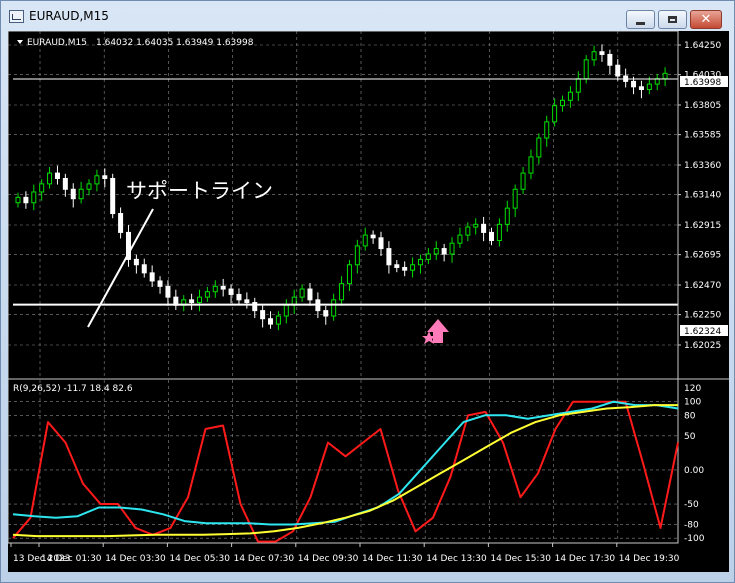 The width and height of the screenshot is (735, 583). What do you see at coordinates (367, 16) in the screenshot?
I see `title-bar: EURAUD,M15 ✕` at bounding box center [367, 16].